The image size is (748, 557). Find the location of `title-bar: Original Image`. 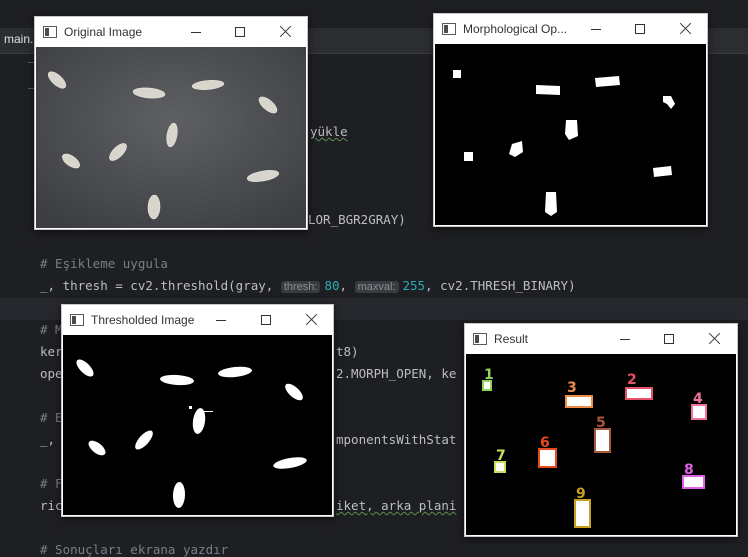

title-bar: Original Image is located at coordinates (171, 32).